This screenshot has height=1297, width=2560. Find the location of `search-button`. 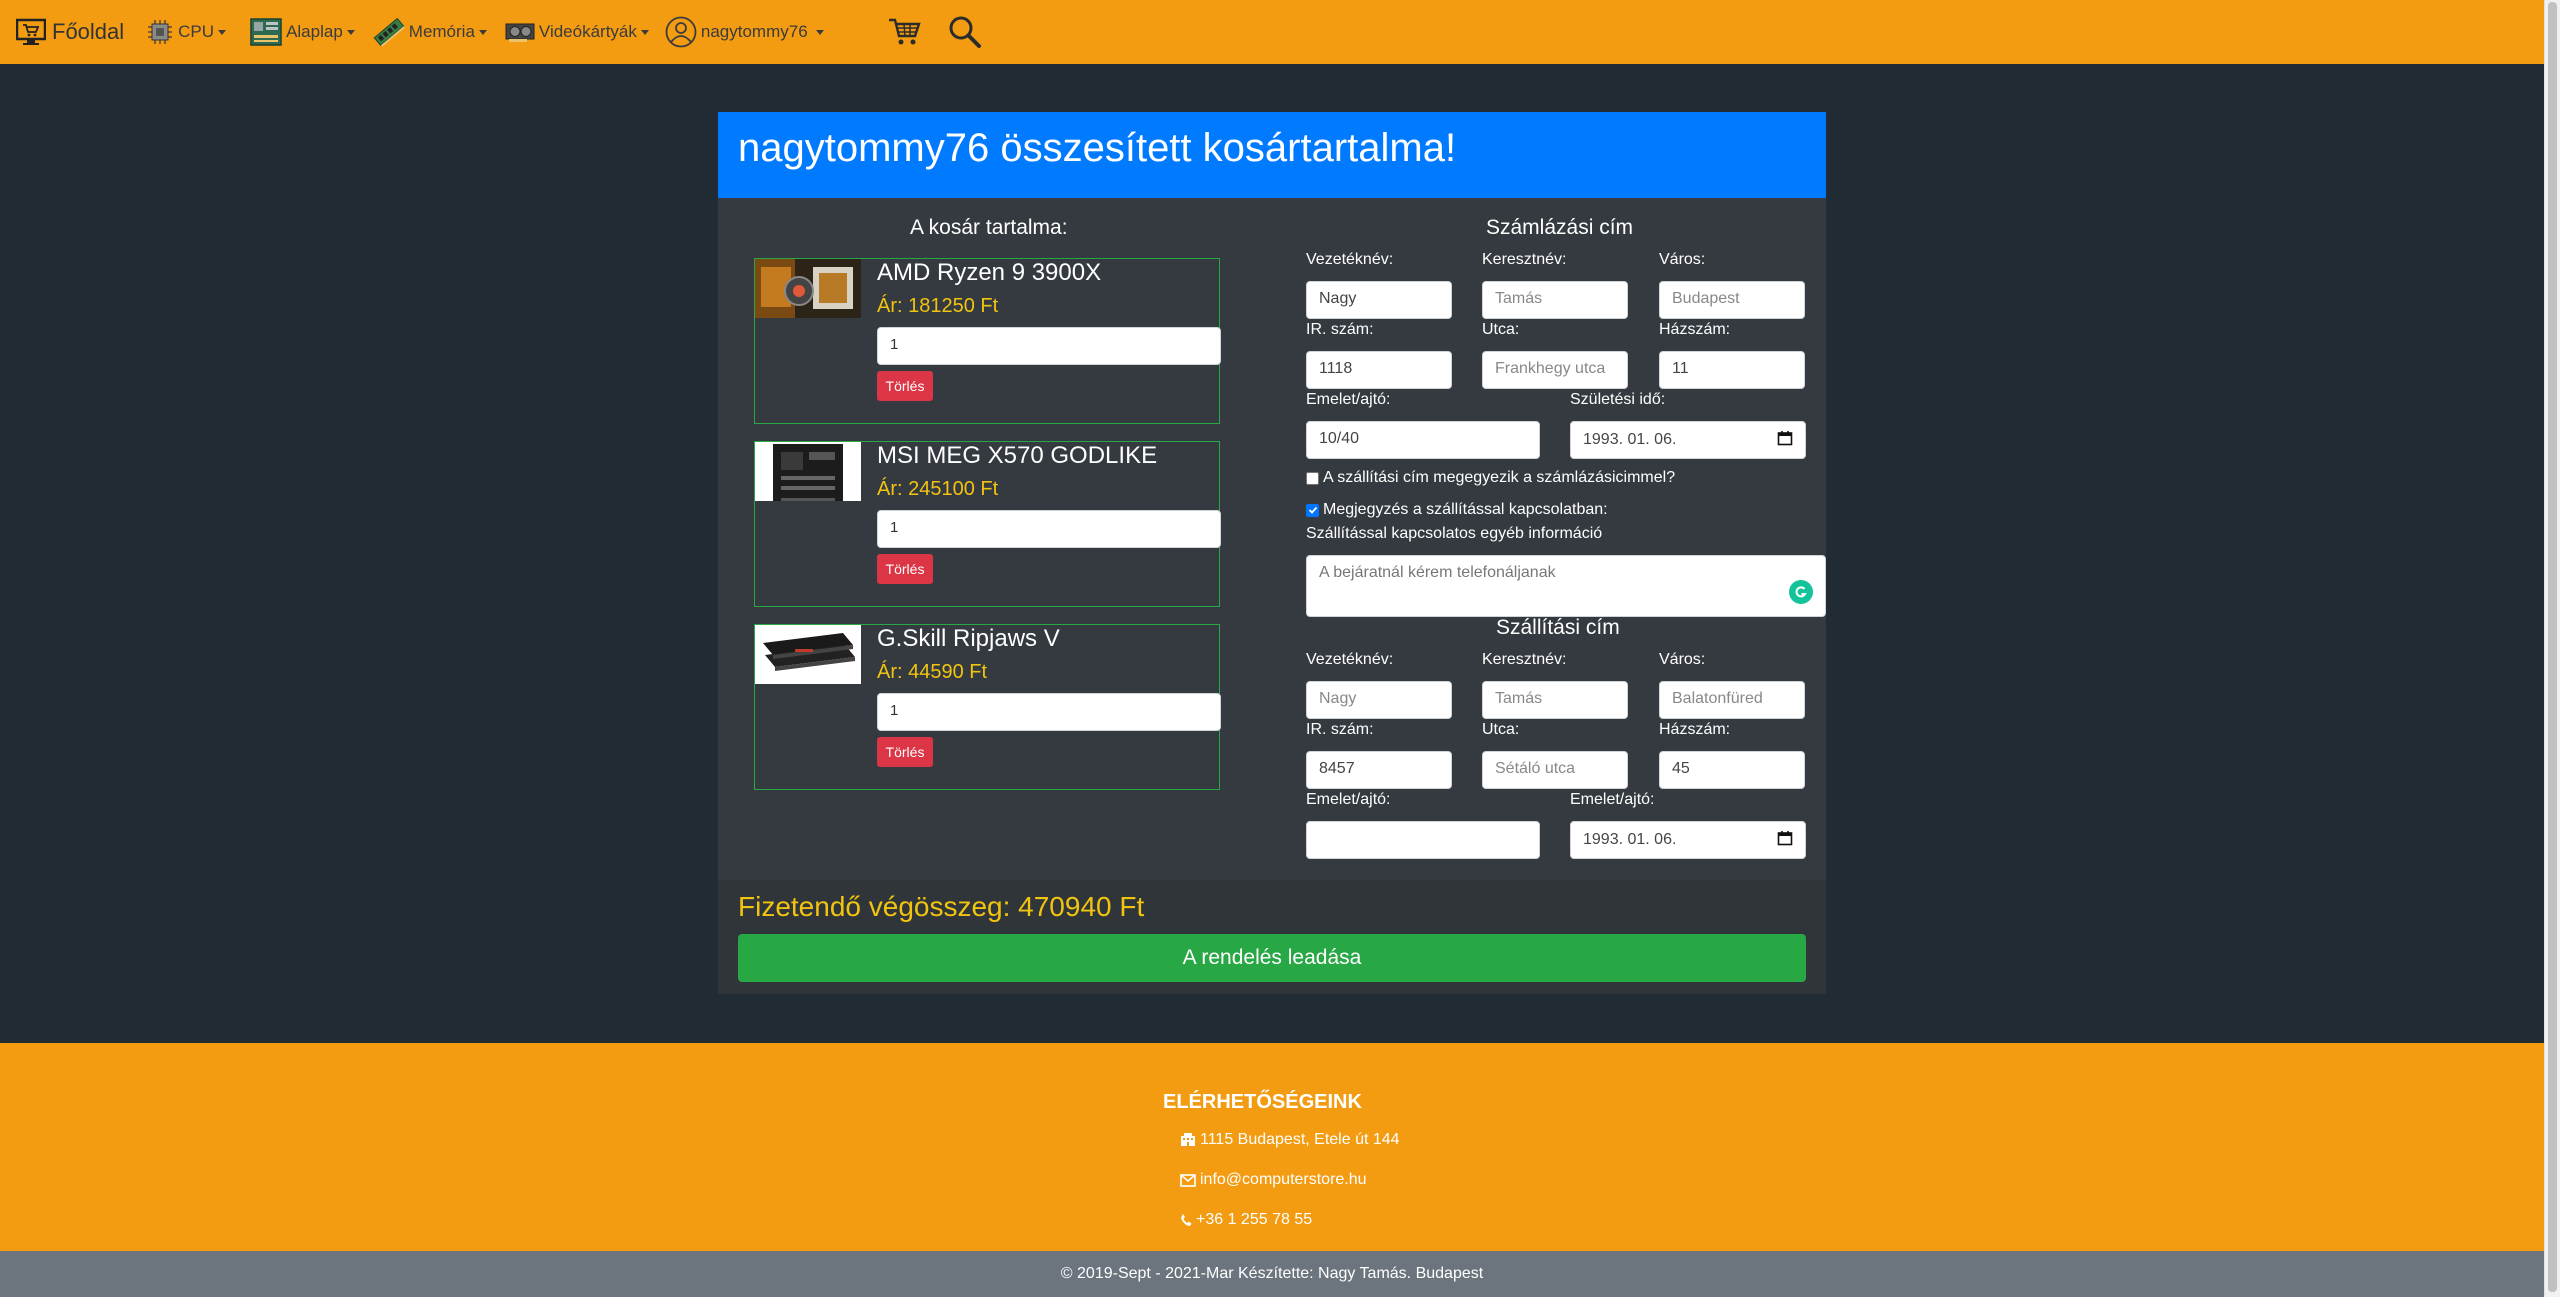

search-button is located at coordinates (965, 32).